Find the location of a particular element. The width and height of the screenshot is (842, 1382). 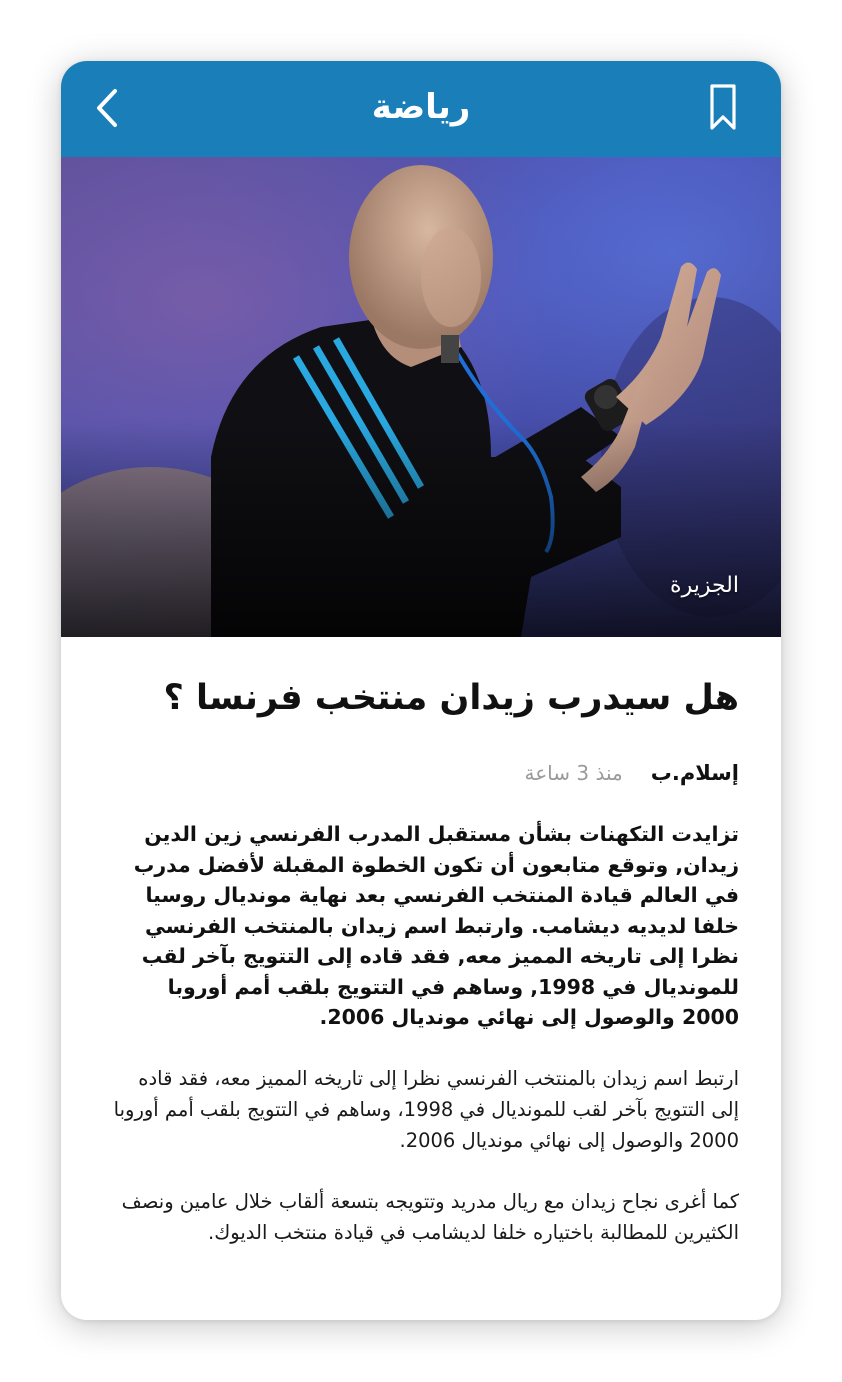

section-title: رياضة is located at coordinates (421, 107).